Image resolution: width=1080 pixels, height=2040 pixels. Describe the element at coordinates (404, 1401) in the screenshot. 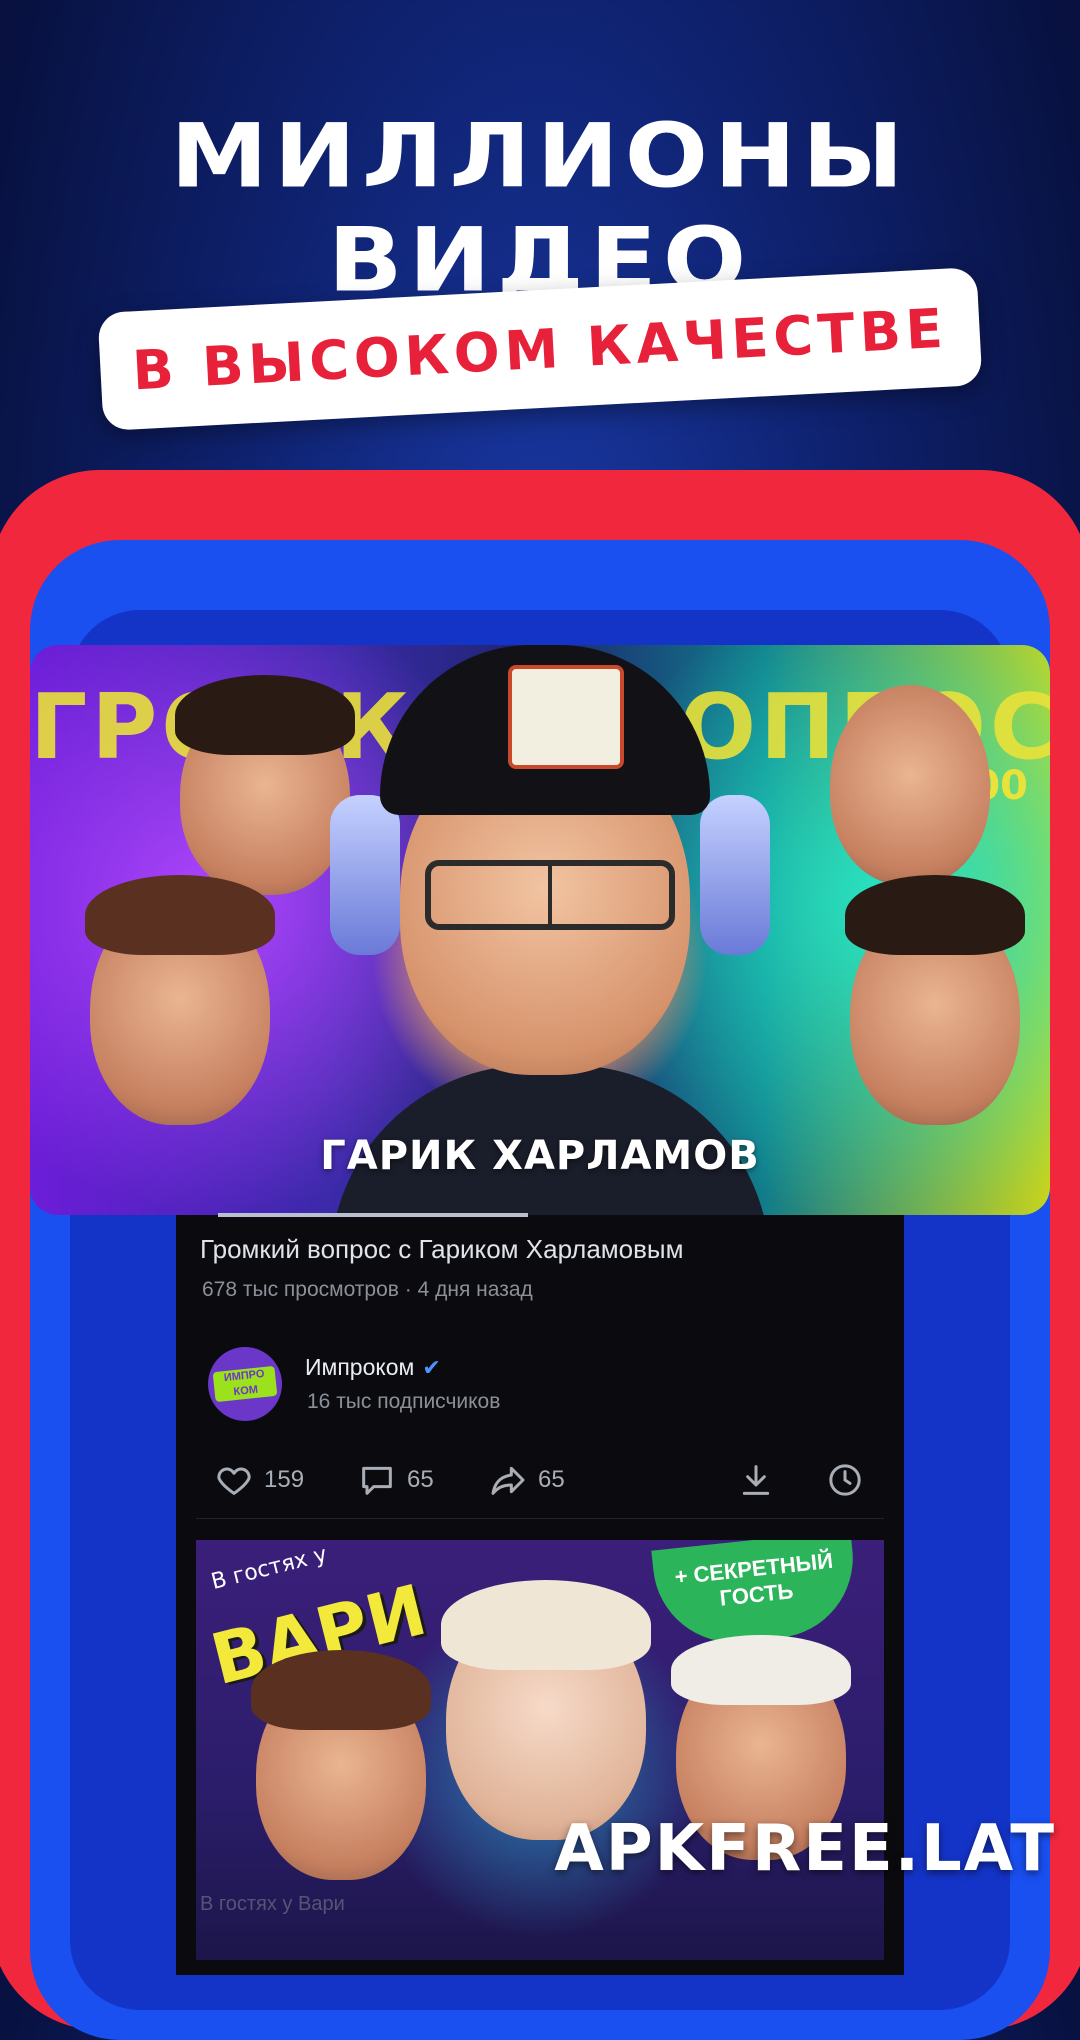

I see `channel-subscribers: 16 тыс подписчиков` at that location.